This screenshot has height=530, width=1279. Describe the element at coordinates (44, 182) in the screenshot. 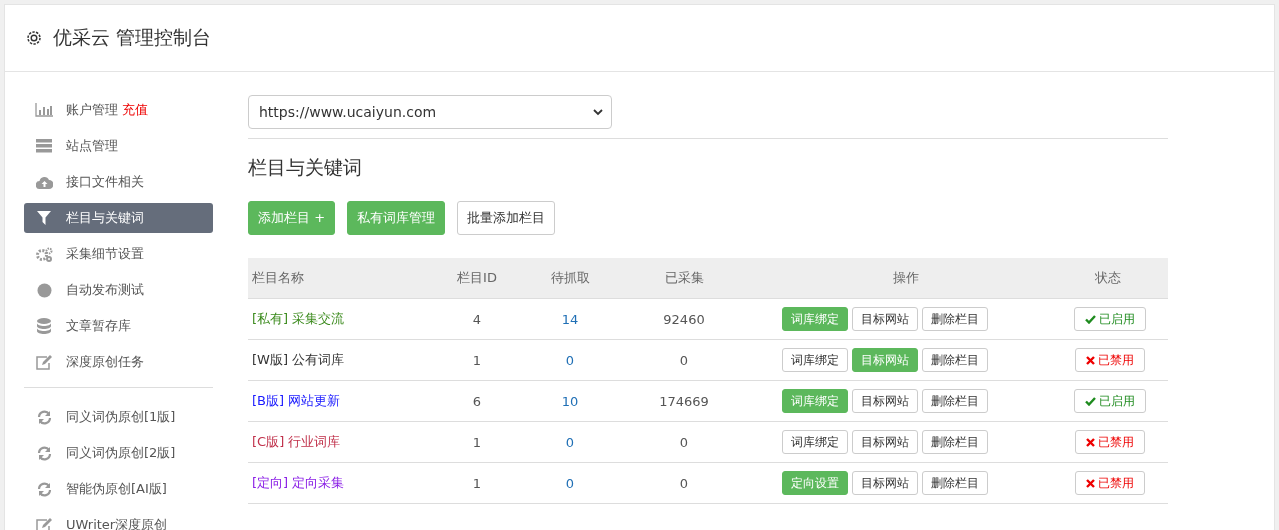

I see `cloud-upload-icon` at that location.